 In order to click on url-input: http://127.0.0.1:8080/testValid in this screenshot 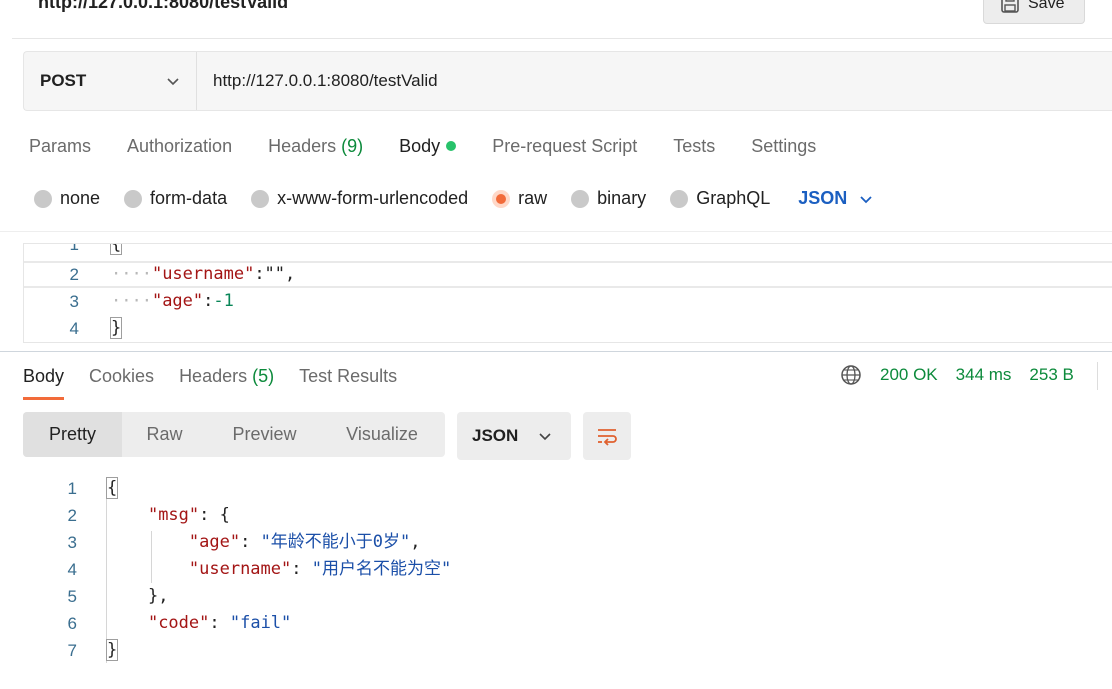, I will do `click(317, 81)`.